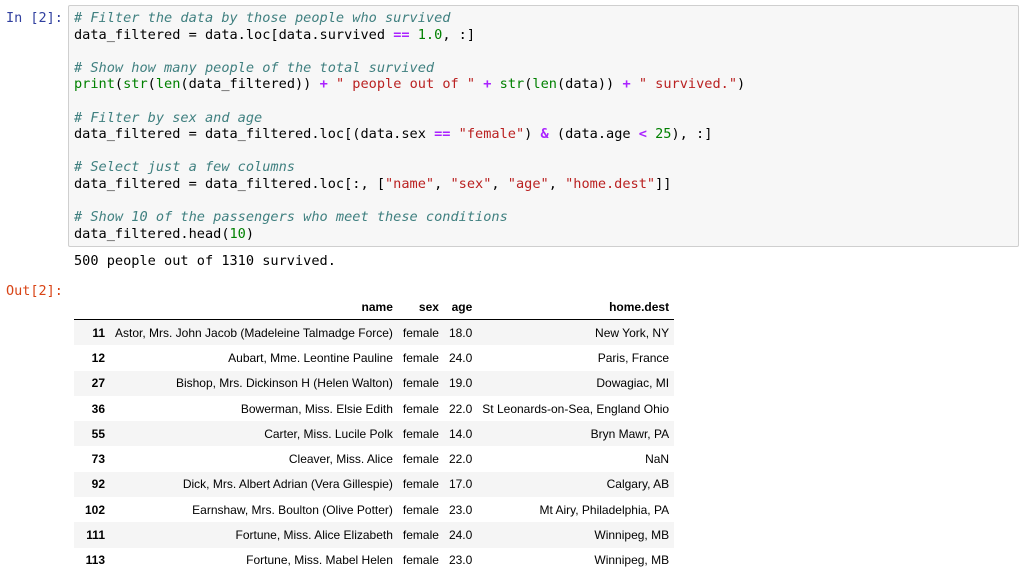 The width and height of the screenshot is (1024, 580). What do you see at coordinates (98, 332) in the screenshot?
I see `row-index: 11` at bounding box center [98, 332].